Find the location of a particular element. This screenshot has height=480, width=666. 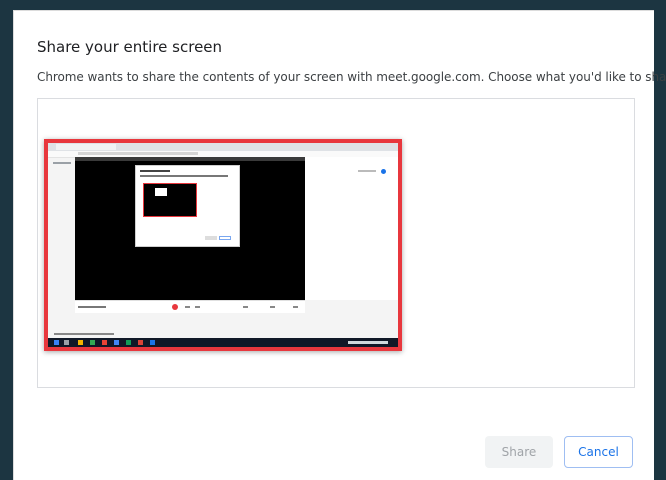

thumbnail-status-text is located at coordinates (84, 334).